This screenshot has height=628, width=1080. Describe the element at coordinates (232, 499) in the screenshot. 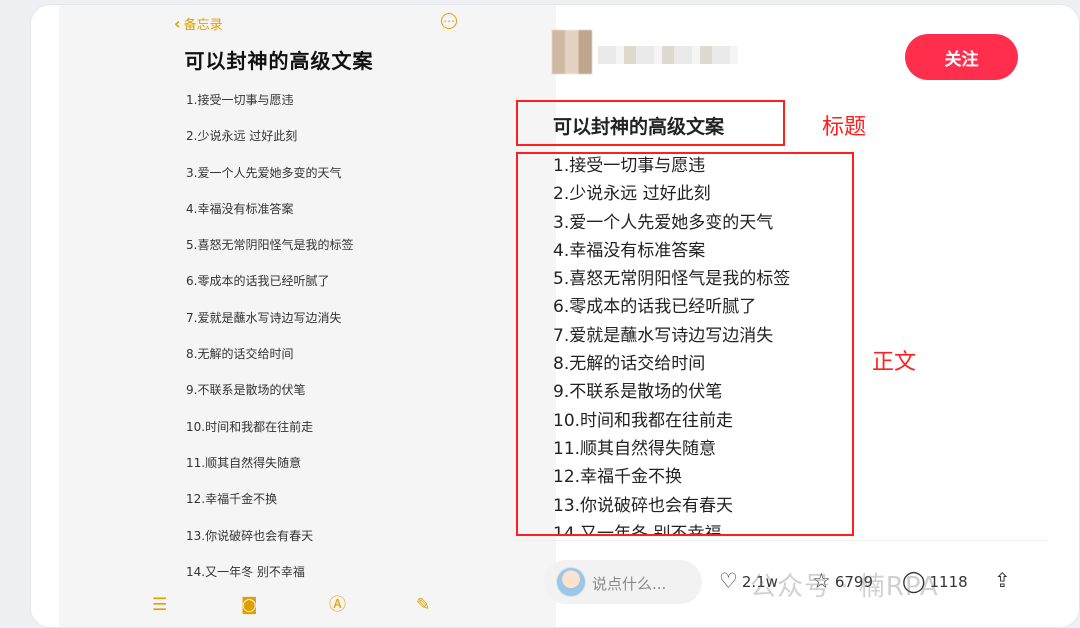

I see `note-item: 12.幸福千金不换` at that location.